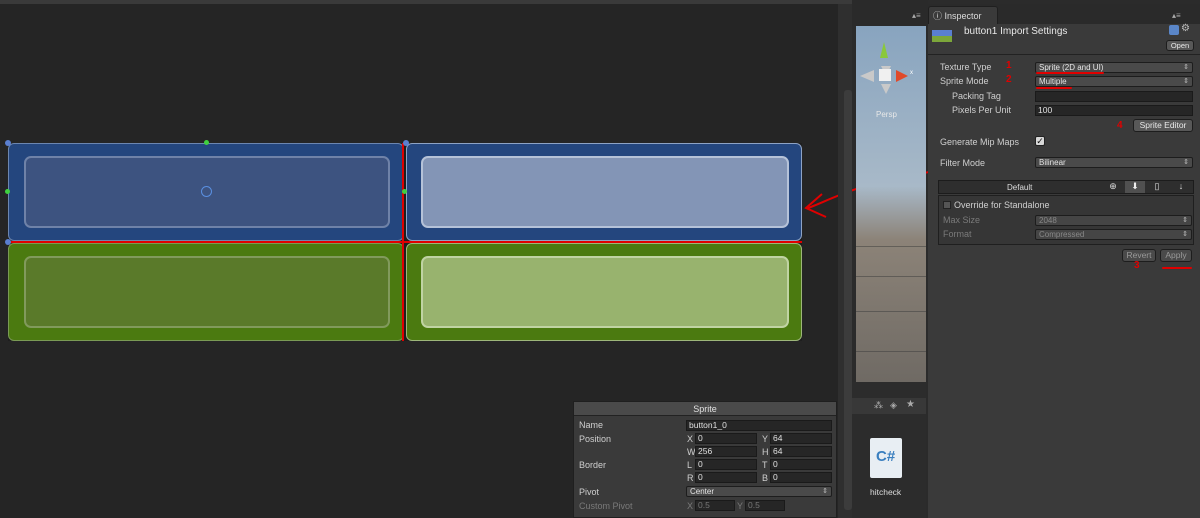 This screenshot has height=518, width=1200. What do you see at coordinates (206, 142) in the screenshot?
I see `border-handle-top` at bounding box center [206, 142].